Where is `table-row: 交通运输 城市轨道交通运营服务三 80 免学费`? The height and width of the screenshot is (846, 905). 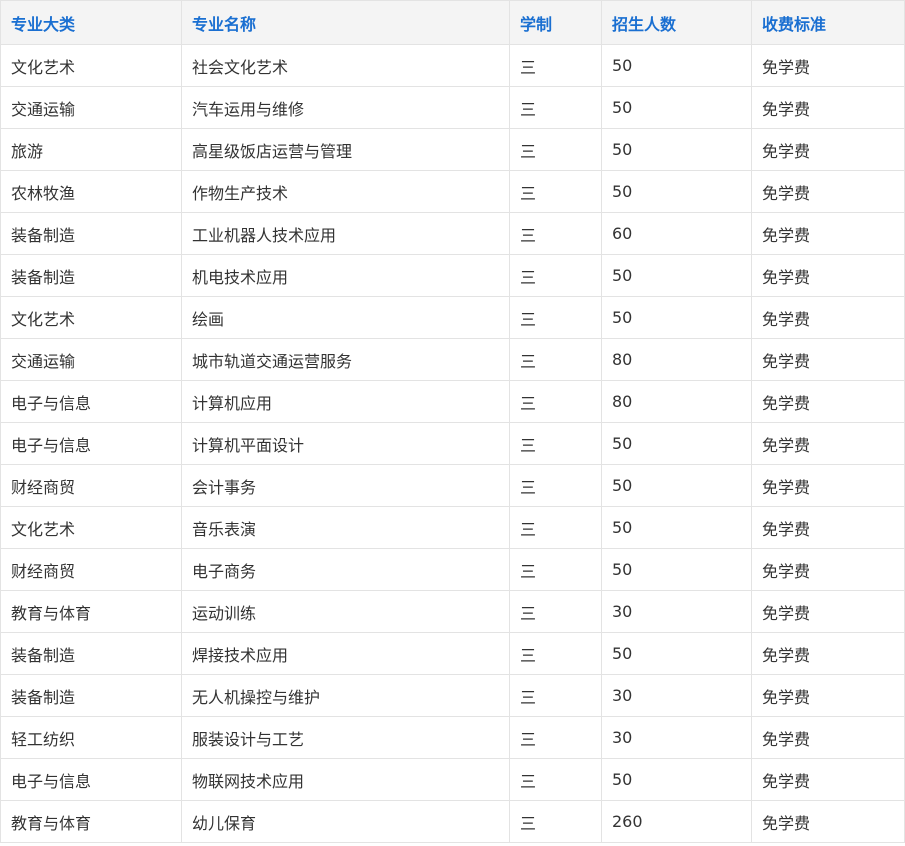
table-row: 交通运输 城市轨道交通运营服务三 80 免学费 is located at coordinates (452, 359).